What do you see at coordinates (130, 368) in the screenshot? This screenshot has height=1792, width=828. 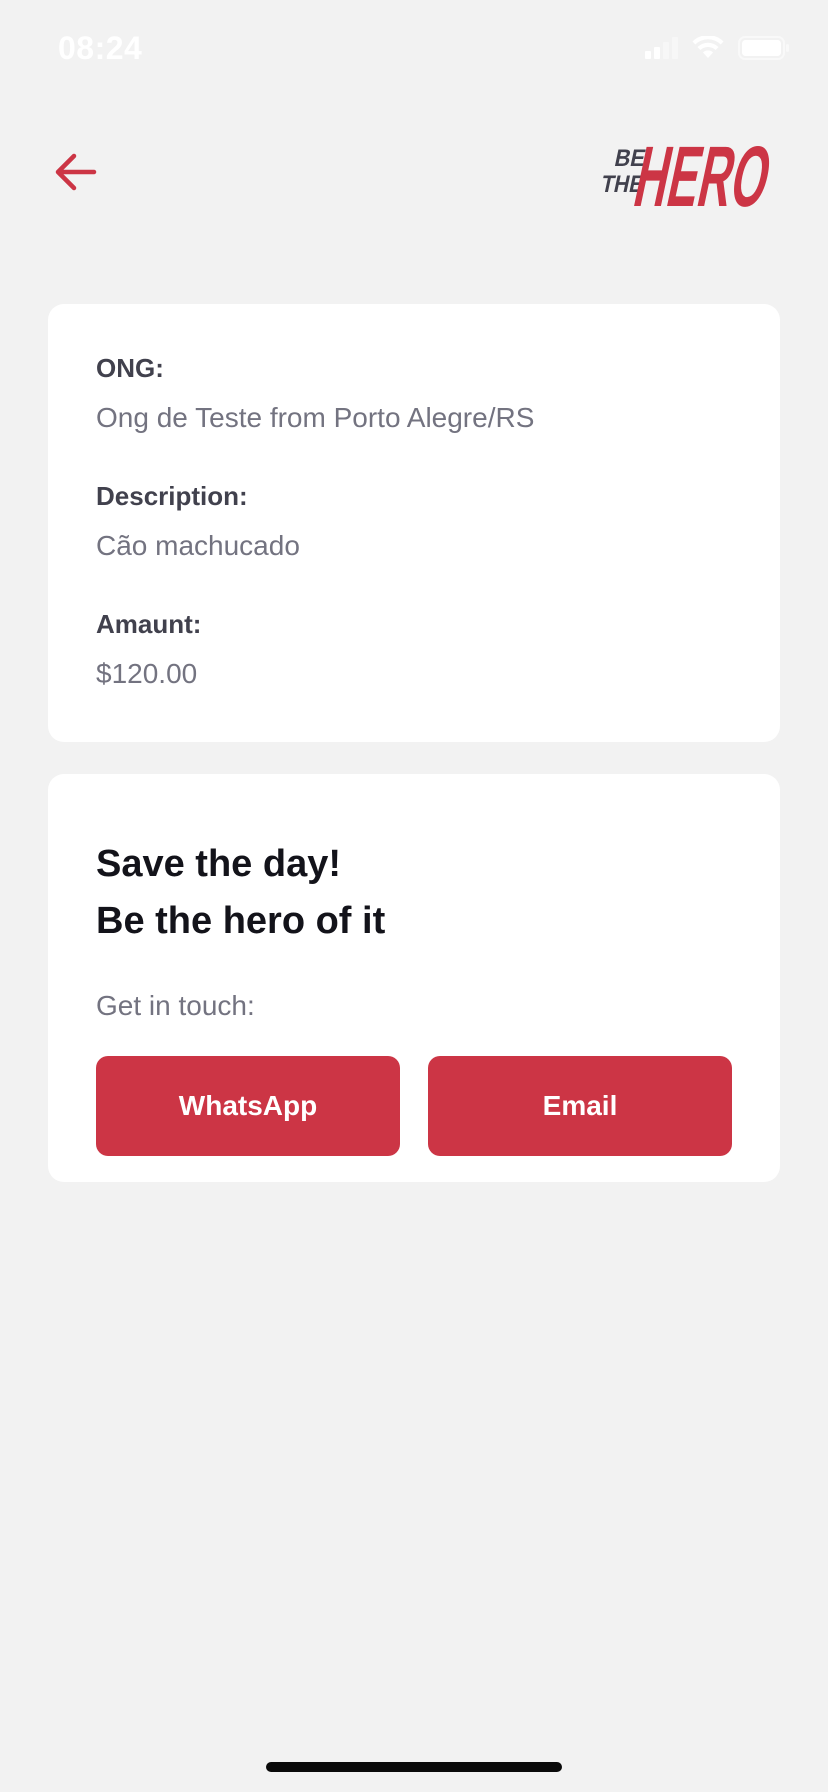 I see `ong-label: ONG:` at bounding box center [130, 368].